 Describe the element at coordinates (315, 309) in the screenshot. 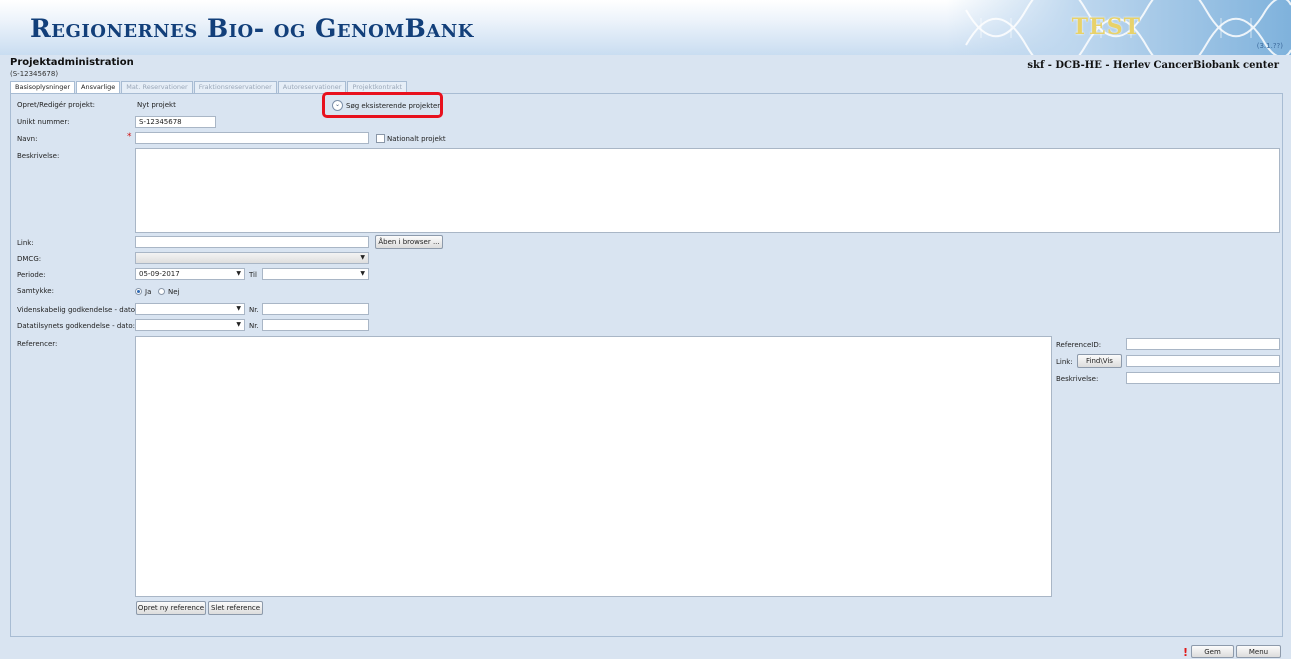

I see `vidensk-nr-field` at that location.